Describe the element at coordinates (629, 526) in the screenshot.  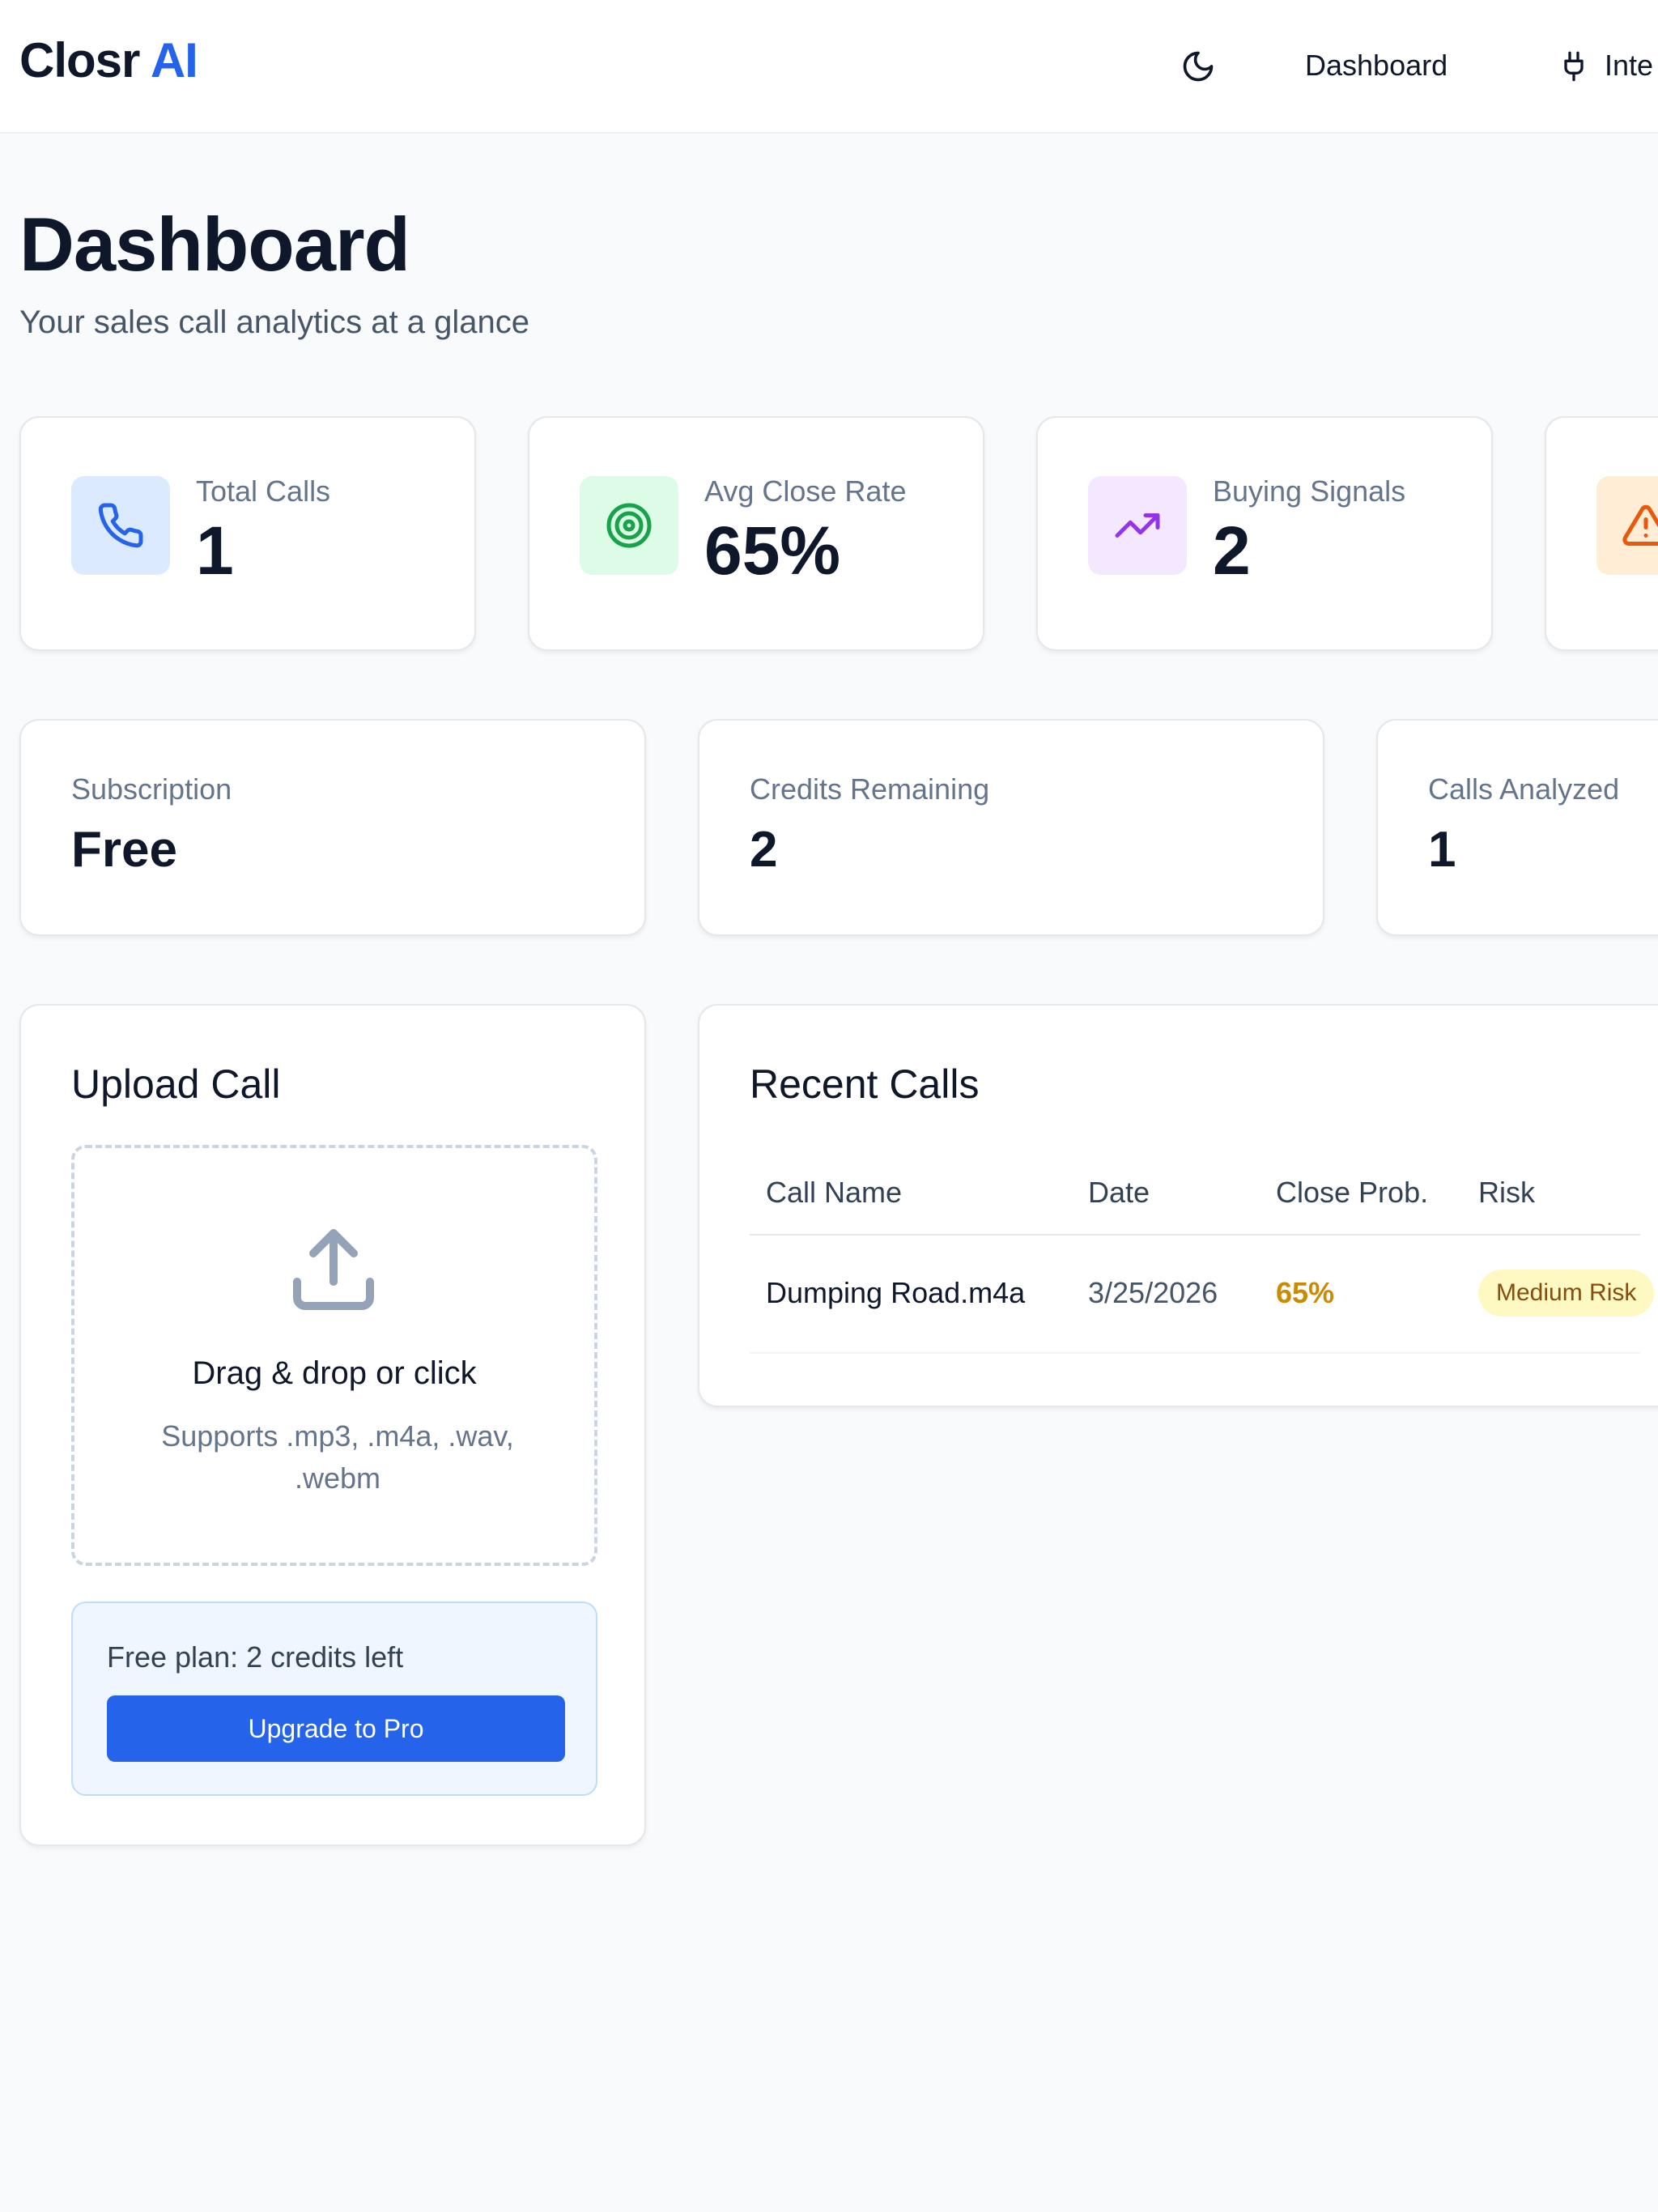
I see `target-icon` at that location.